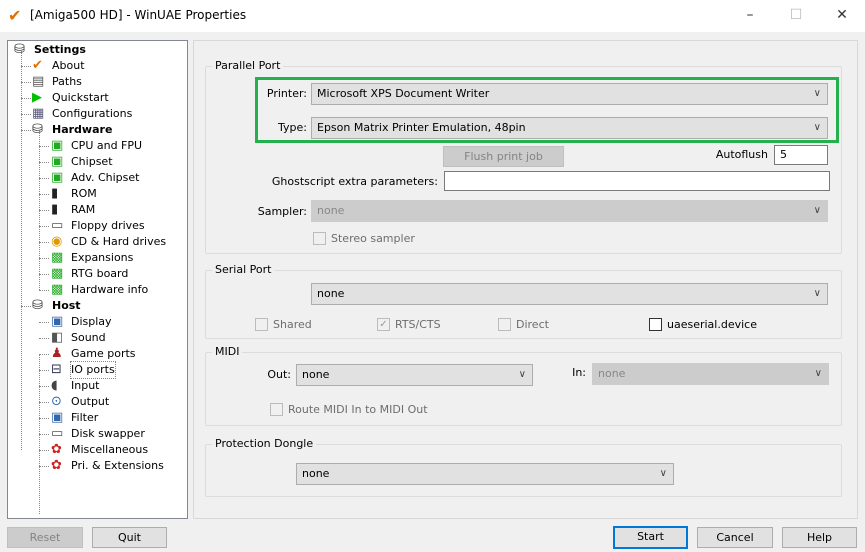 The image size is (865, 552). I want to click on tree-item-label: Hardware info, so click(110, 289).